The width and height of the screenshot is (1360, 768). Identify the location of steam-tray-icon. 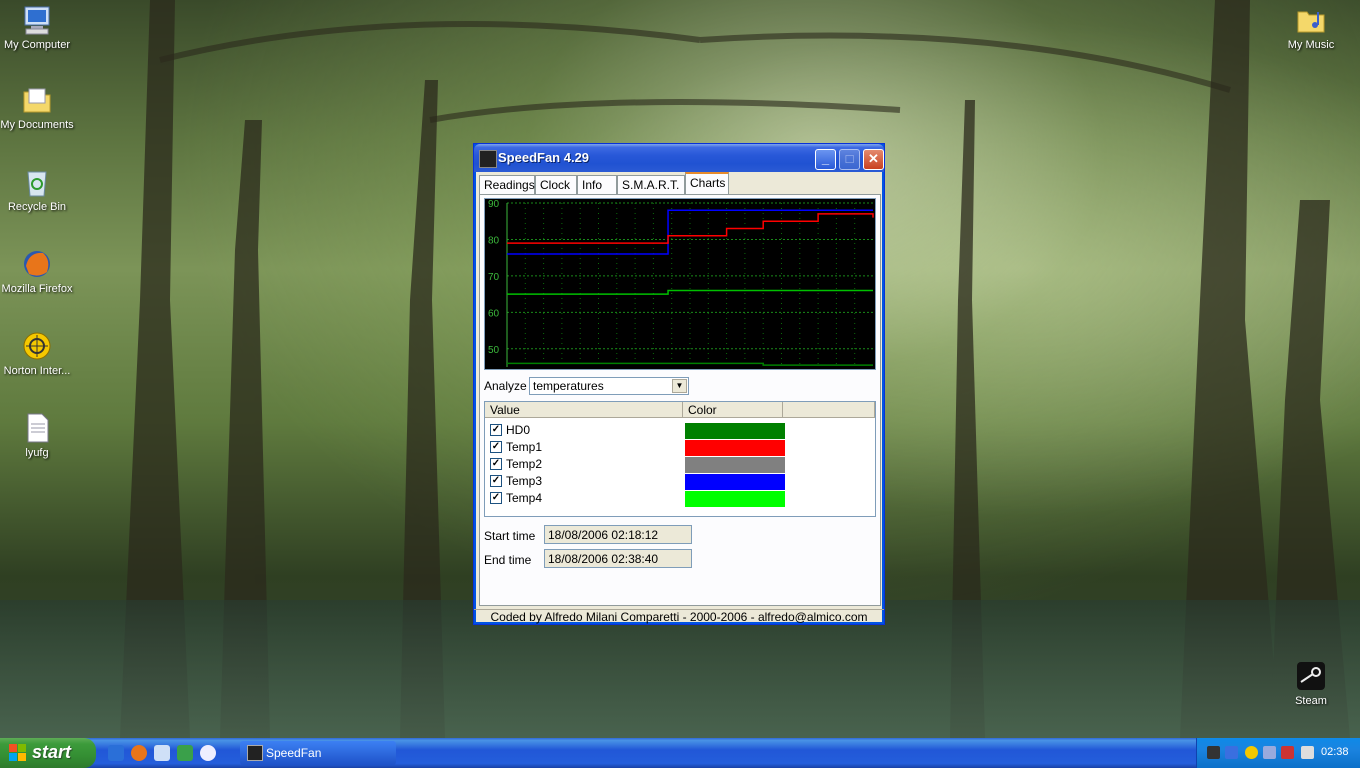
(1213, 752).